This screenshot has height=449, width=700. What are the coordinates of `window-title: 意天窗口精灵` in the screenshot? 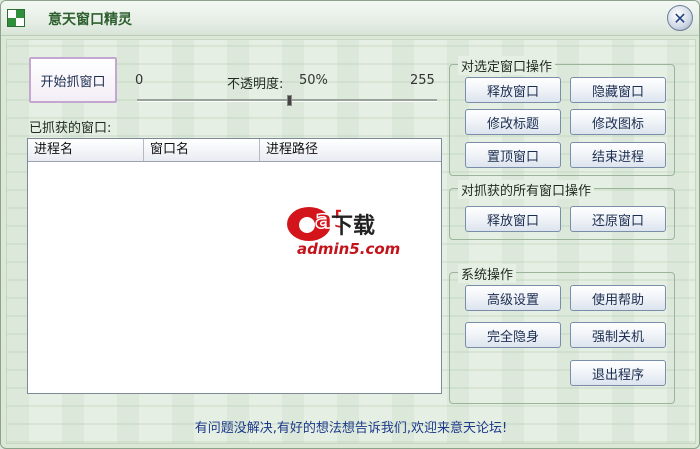 It's located at (90, 20).